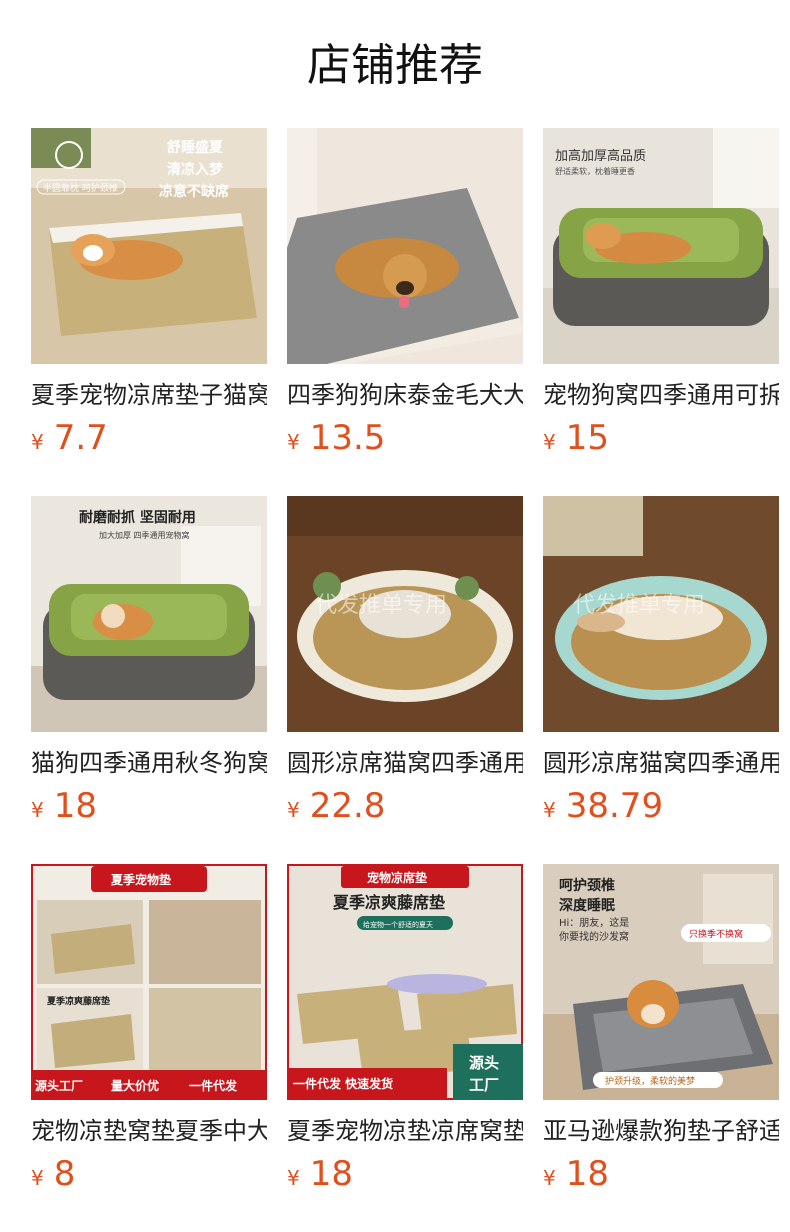 This screenshot has width=790, height=1232. I want to click on product-price: ¥38.79, so click(603, 806).